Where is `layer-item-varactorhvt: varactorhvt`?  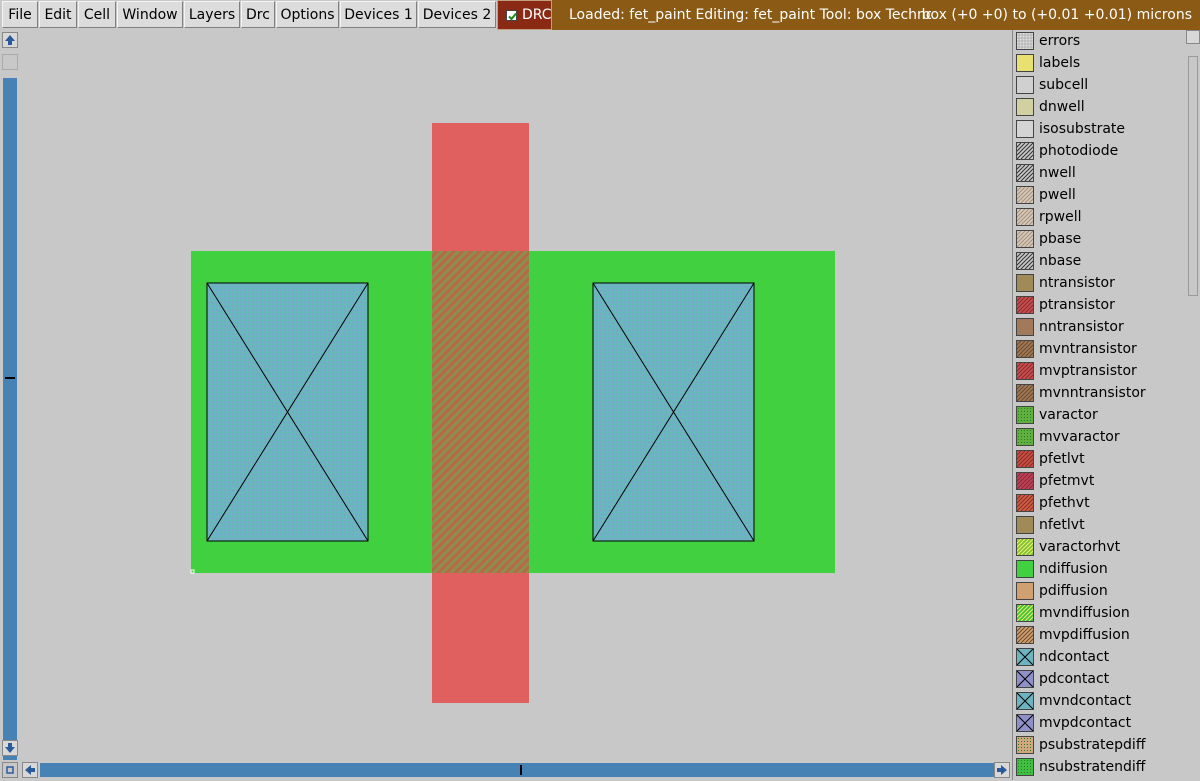
layer-item-varactorhvt: varactorhvt is located at coordinates (1100, 547).